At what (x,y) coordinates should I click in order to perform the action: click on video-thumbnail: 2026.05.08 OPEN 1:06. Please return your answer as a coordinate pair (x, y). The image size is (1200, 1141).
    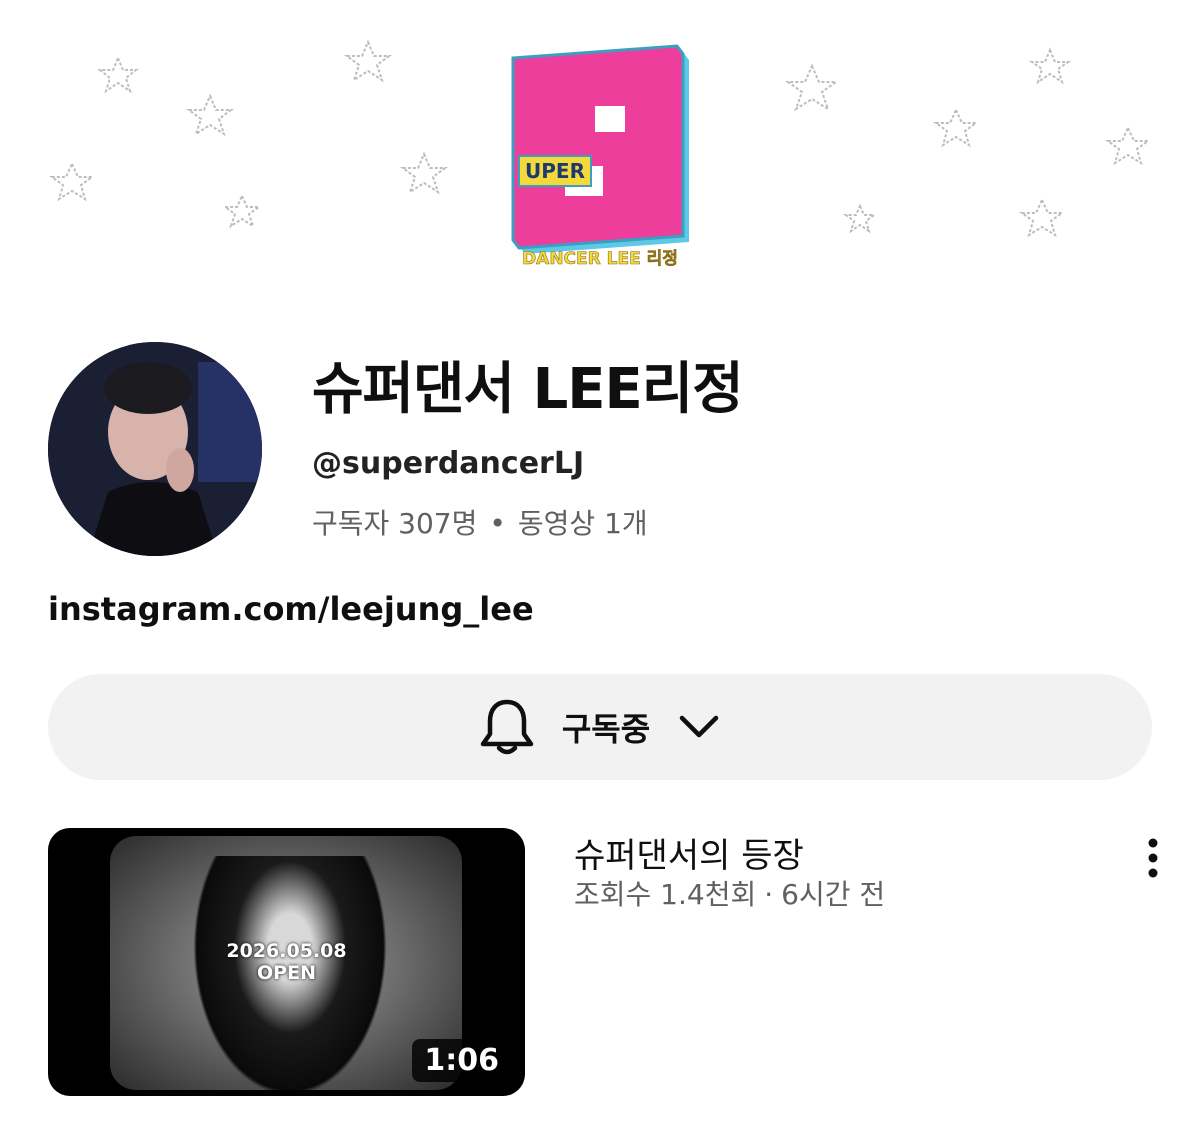
    Looking at the image, I should click on (286, 962).